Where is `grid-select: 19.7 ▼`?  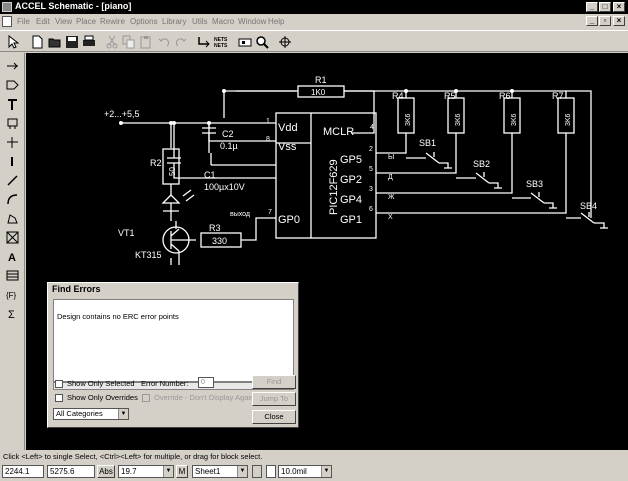
grid-select: 19.7 ▼ is located at coordinates (146, 471).